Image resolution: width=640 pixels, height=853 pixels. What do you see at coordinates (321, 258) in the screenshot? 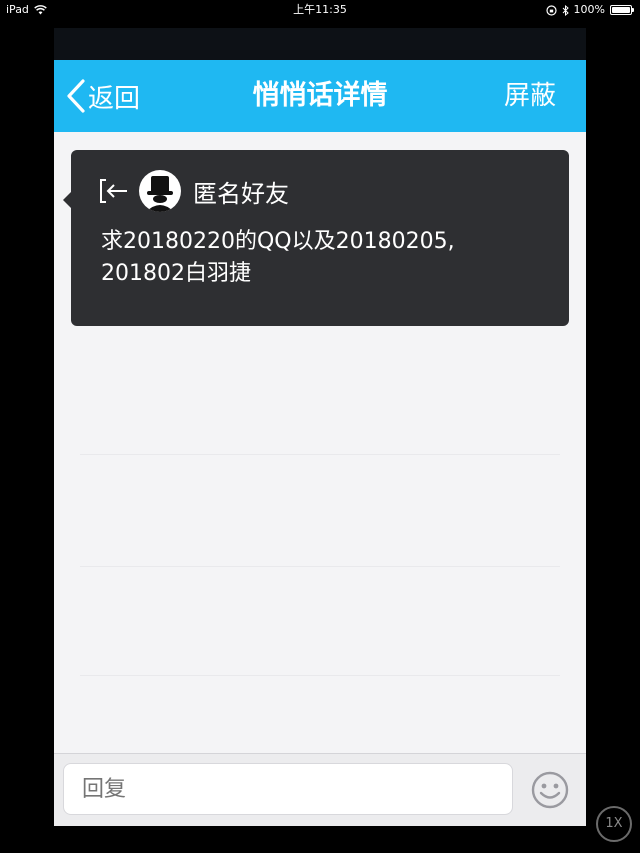
I see `message-text: 求20180220的QQ以及20180205, 201802白羽捷` at bounding box center [321, 258].